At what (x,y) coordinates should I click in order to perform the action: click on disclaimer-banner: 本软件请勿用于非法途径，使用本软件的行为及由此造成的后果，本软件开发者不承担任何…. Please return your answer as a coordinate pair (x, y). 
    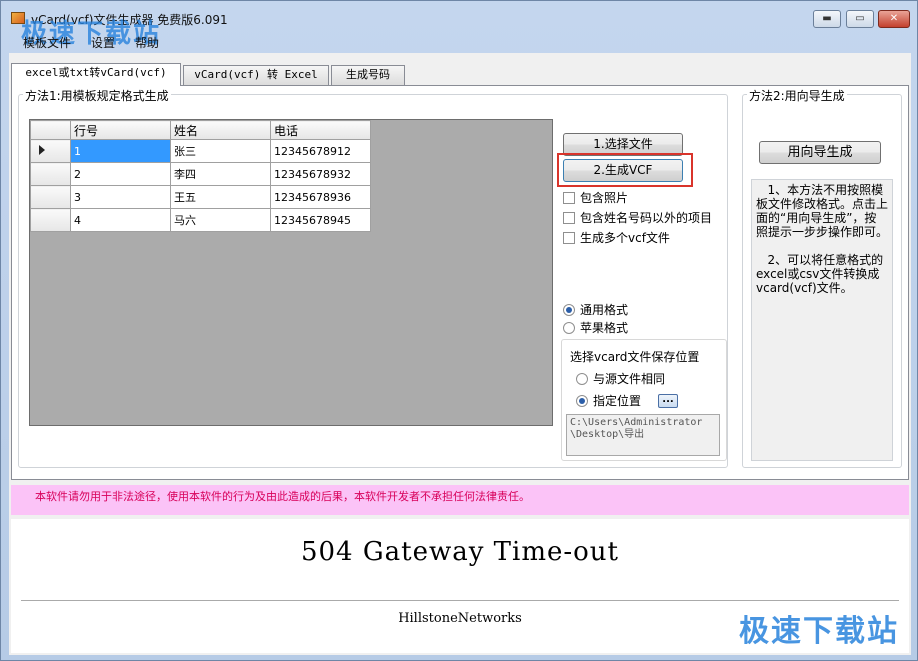
    Looking at the image, I should click on (460, 500).